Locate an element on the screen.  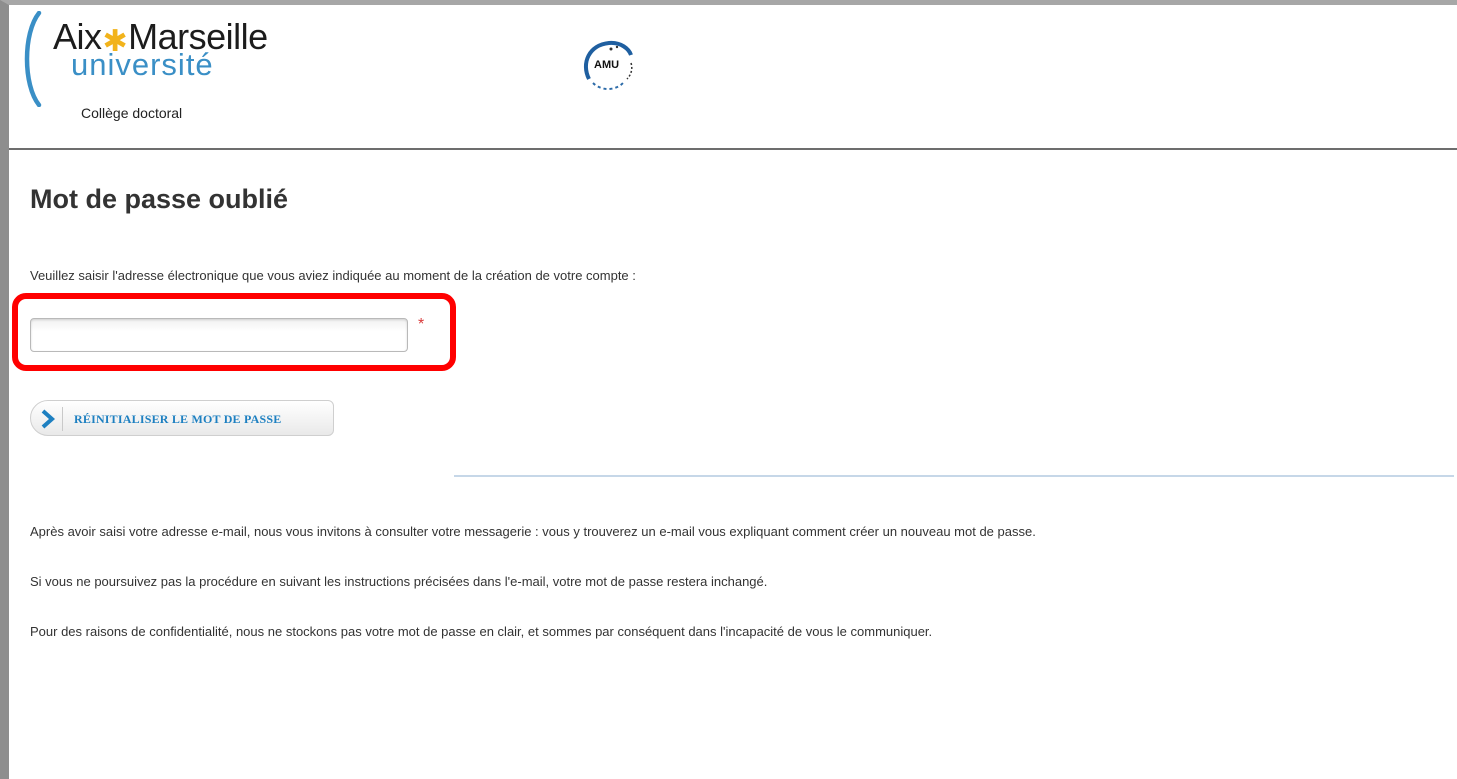
section-divider is located at coordinates (954, 476).